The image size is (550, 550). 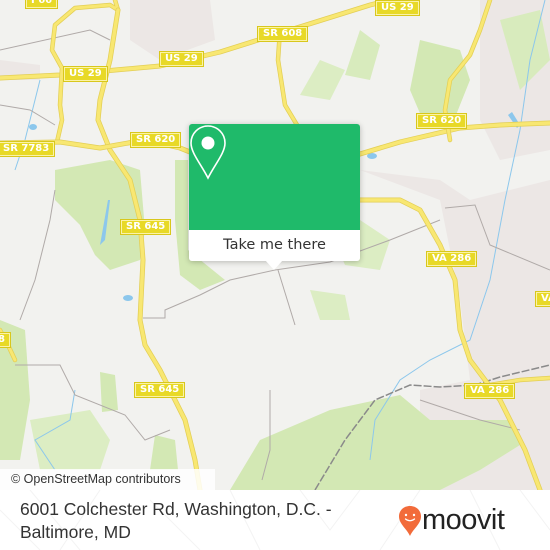 What do you see at coordinates (463, 520) in the screenshot?
I see `moovit-wordmark: moovit` at bounding box center [463, 520].